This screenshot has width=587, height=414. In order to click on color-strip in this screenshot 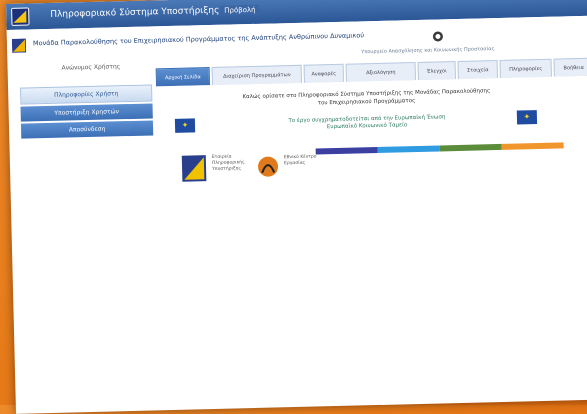, I will do `click(439, 148)`.